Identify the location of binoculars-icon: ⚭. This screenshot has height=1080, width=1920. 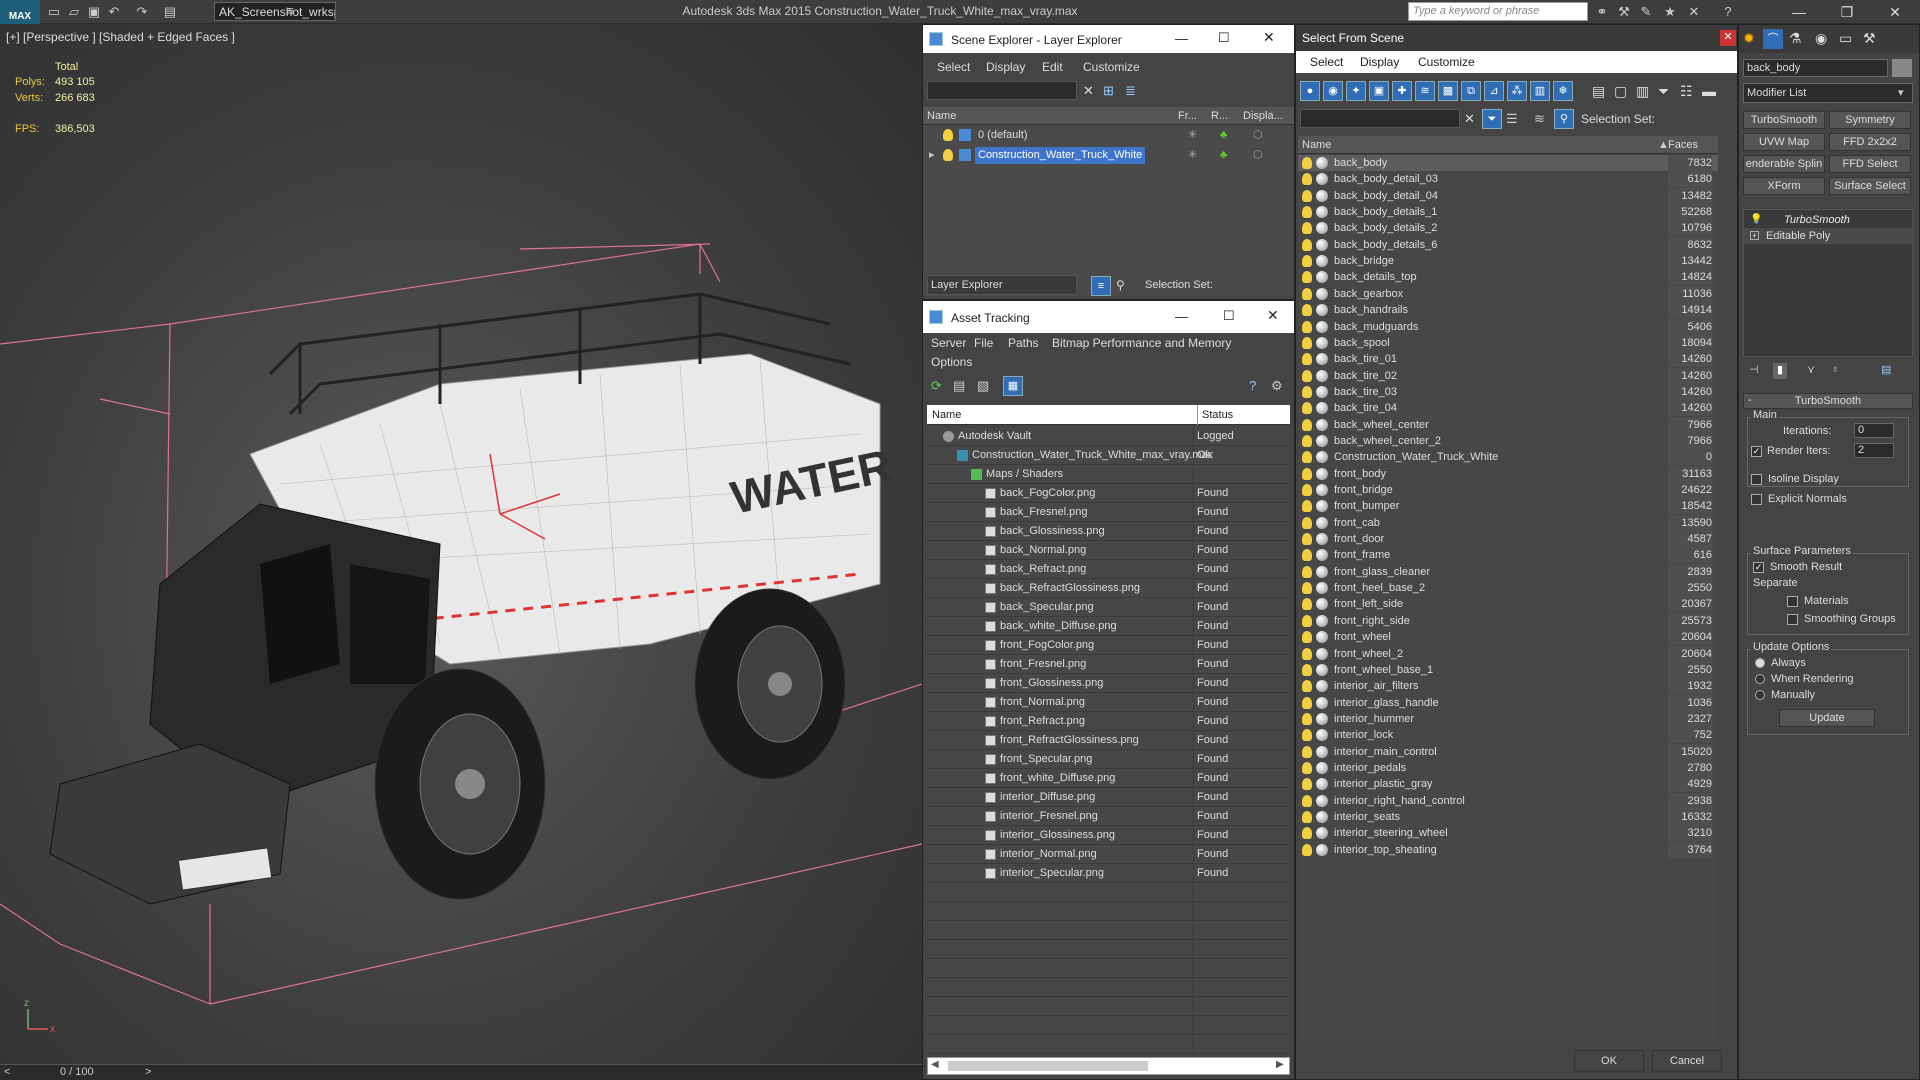
(1602, 12).